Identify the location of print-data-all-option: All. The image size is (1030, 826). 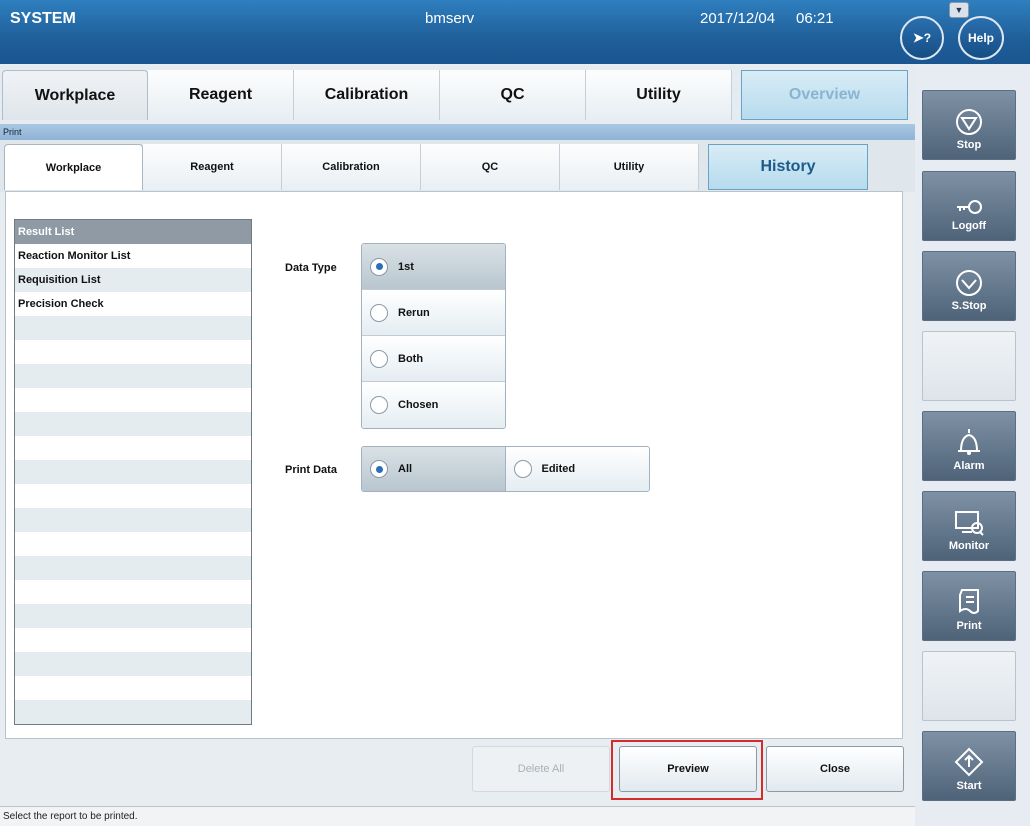
(434, 469).